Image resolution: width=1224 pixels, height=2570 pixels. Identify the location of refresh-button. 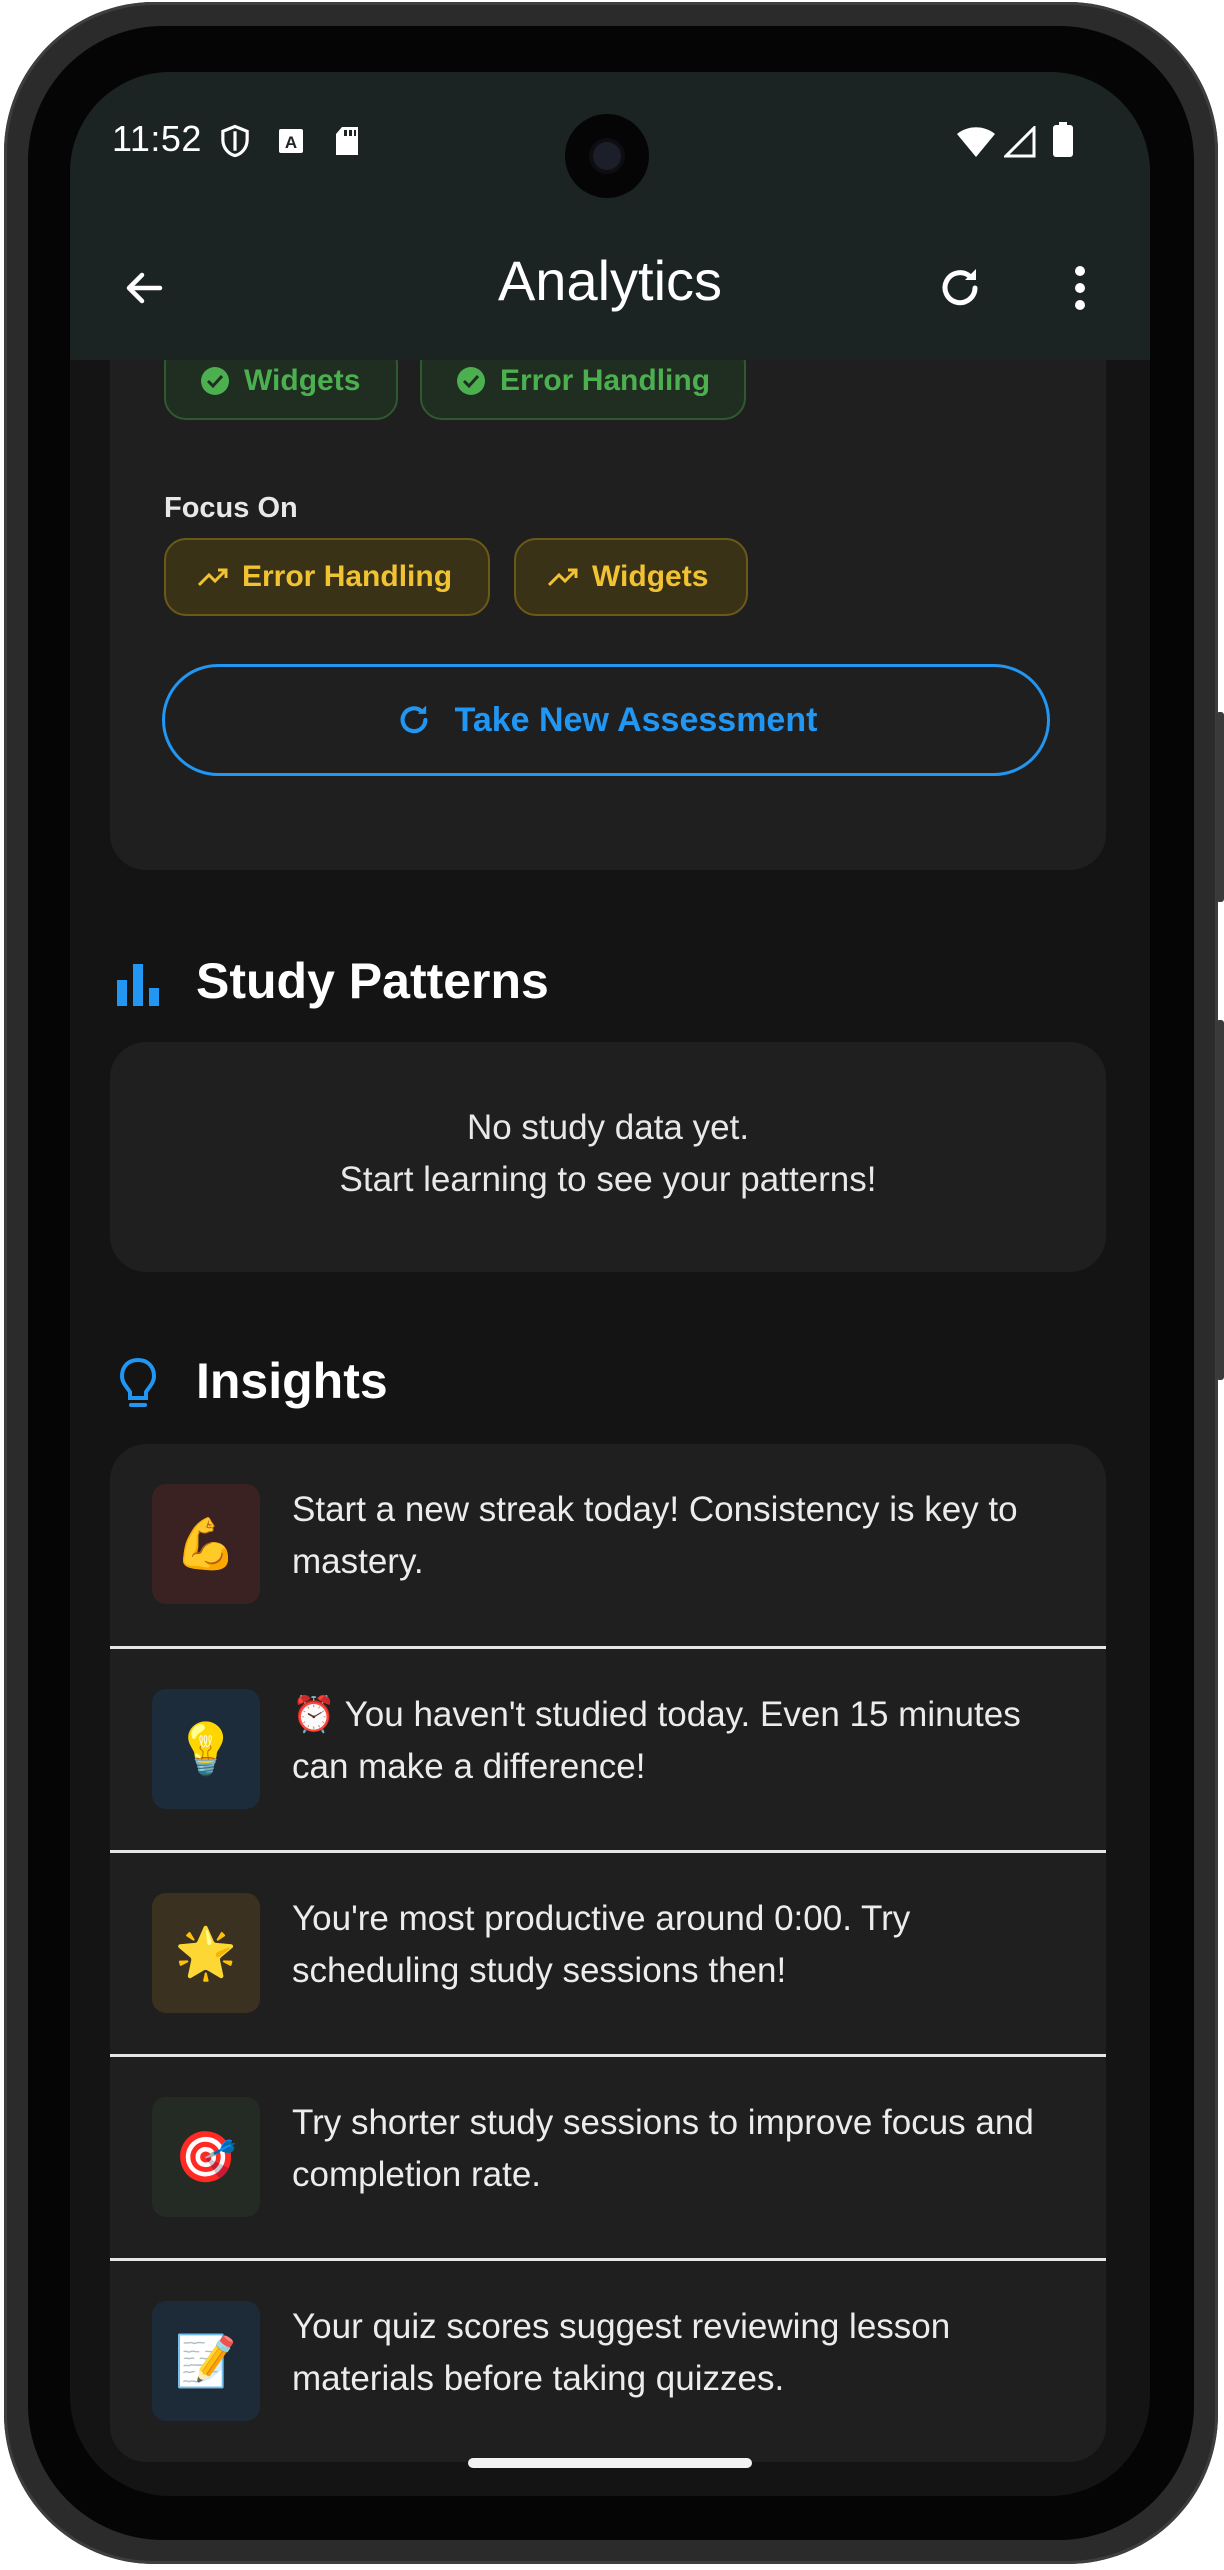
(960, 290).